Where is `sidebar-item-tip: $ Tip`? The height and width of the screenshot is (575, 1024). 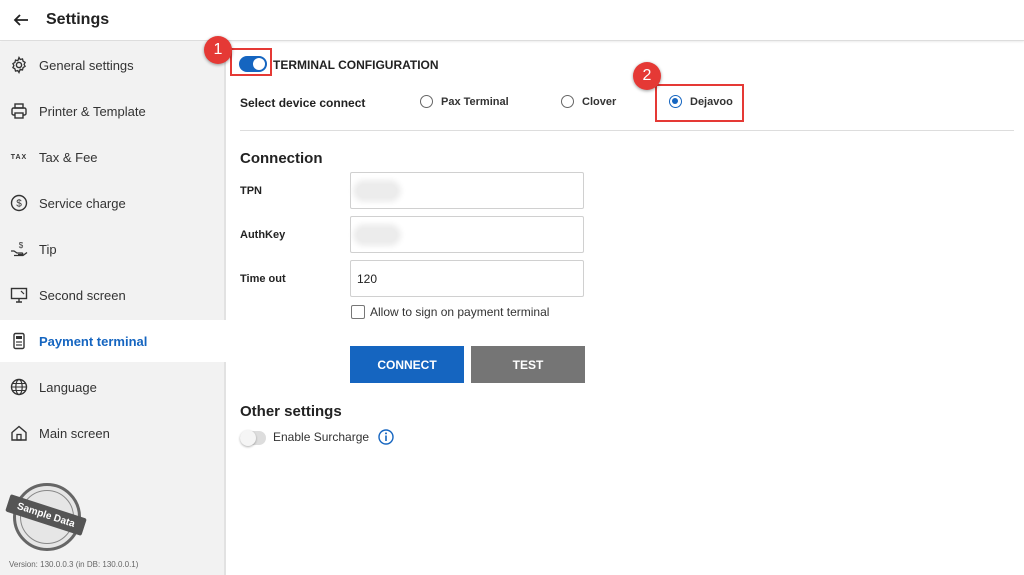
sidebar-item-tip: $ Tip is located at coordinates (113, 249).